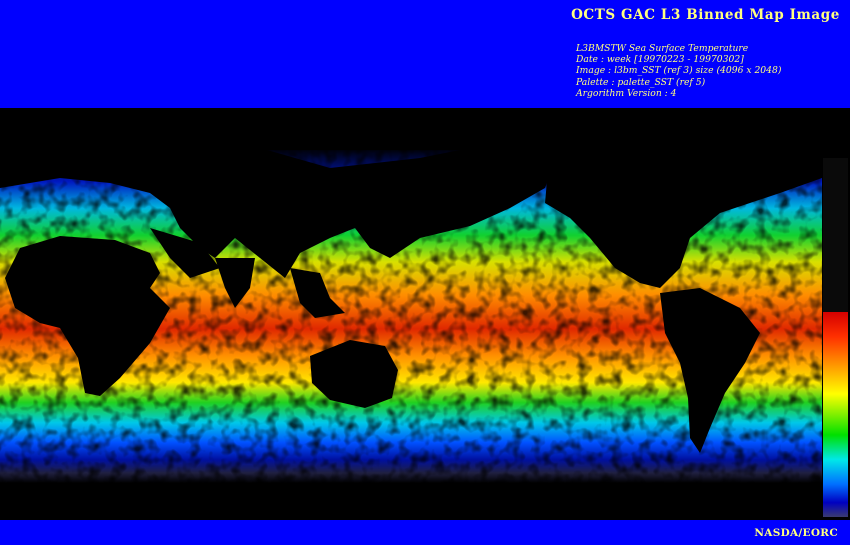  What do you see at coordinates (425, 129) in the screenshot?
I see `north-blank` at bounding box center [425, 129].